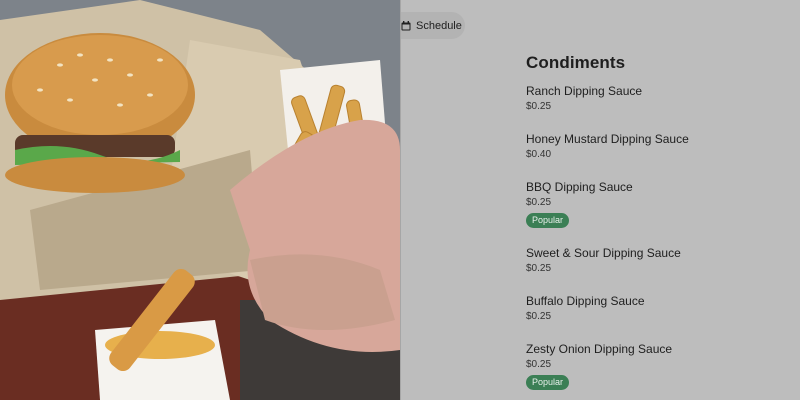 This screenshot has height=400, width=800. What do you see at coordinates (576, 62) in the screenshot?
I see `section-title: Condiments` at bounding box center [576, 62].